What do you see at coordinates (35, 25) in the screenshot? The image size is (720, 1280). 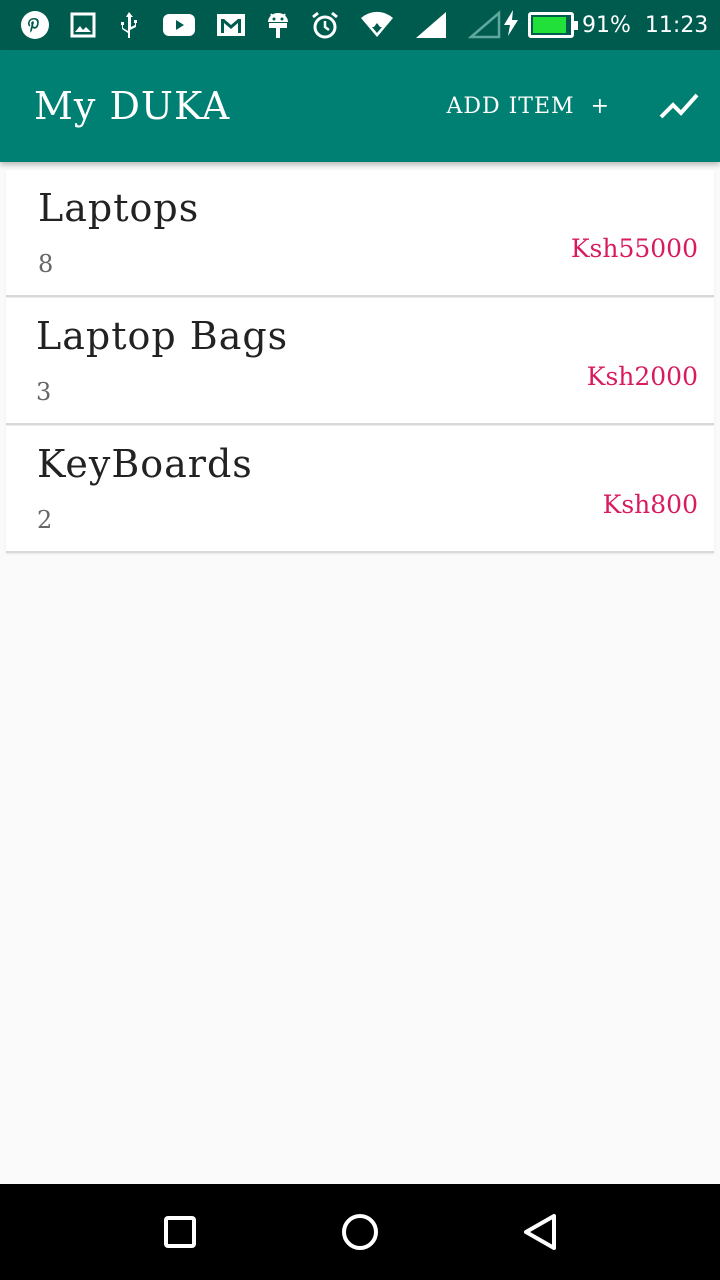 I see `pinterest-icon` at bounding box center [35, 25].